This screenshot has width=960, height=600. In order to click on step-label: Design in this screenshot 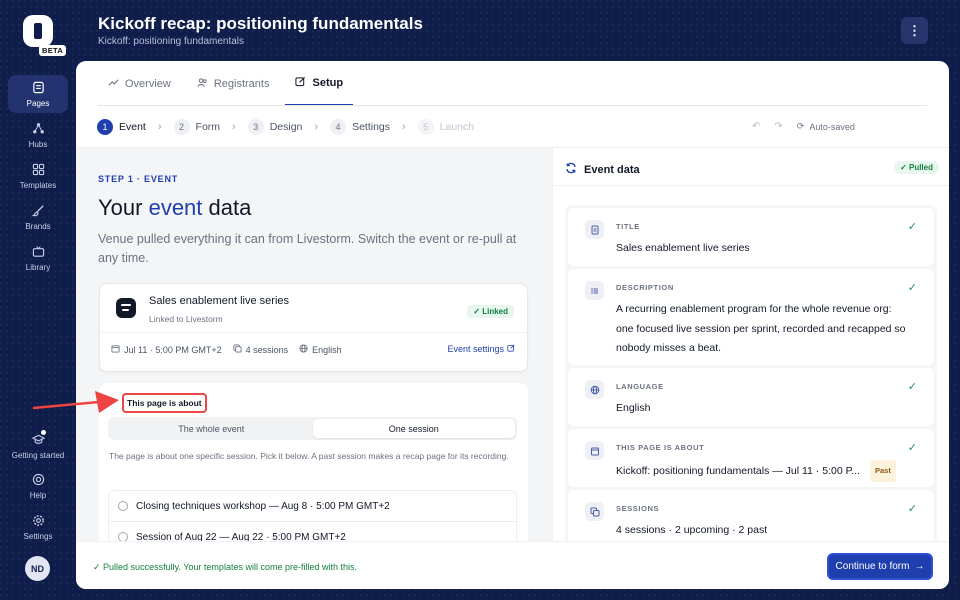, I will do `click(286, 127)`.